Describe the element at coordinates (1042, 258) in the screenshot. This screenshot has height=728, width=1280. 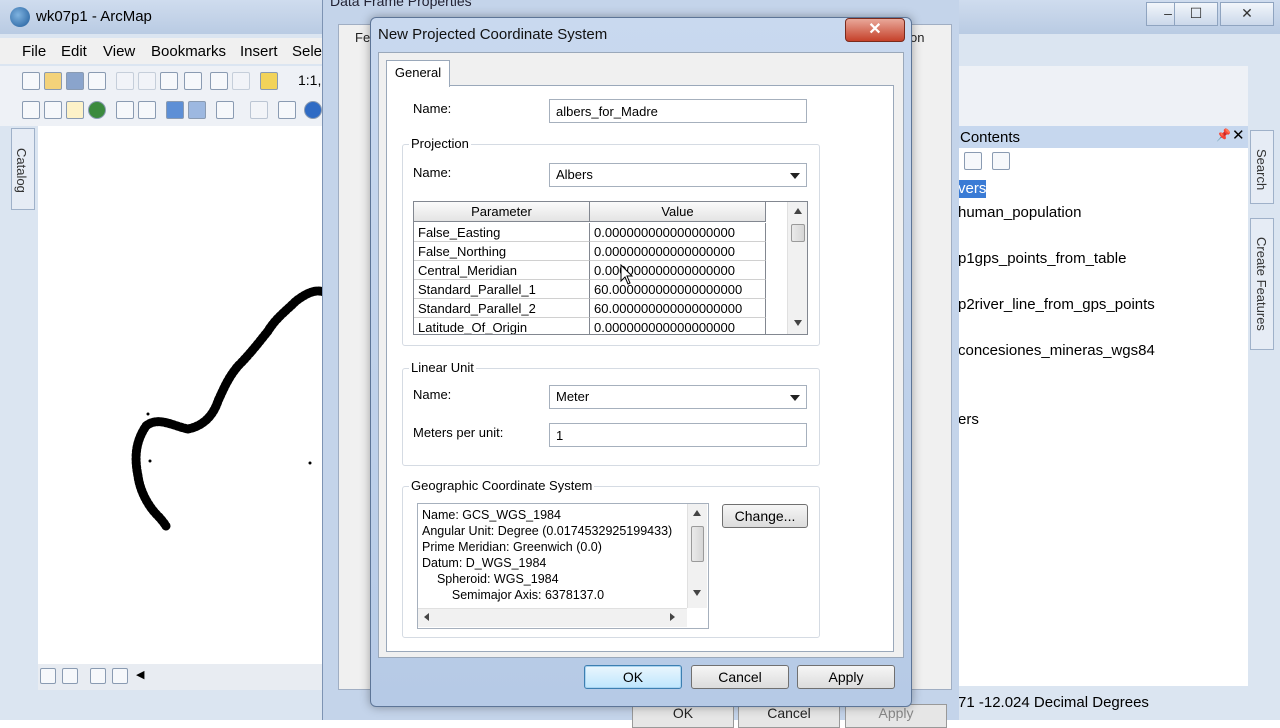
I see `toc-layer-item: p1gps_points_from_table` at that location.